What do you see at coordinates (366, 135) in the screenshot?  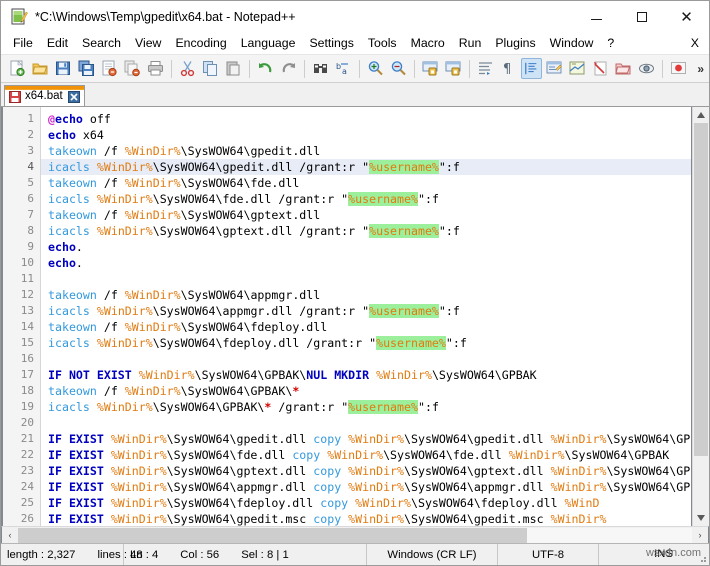 I see `code-line: echo x64` at bounding box center [366, 135].